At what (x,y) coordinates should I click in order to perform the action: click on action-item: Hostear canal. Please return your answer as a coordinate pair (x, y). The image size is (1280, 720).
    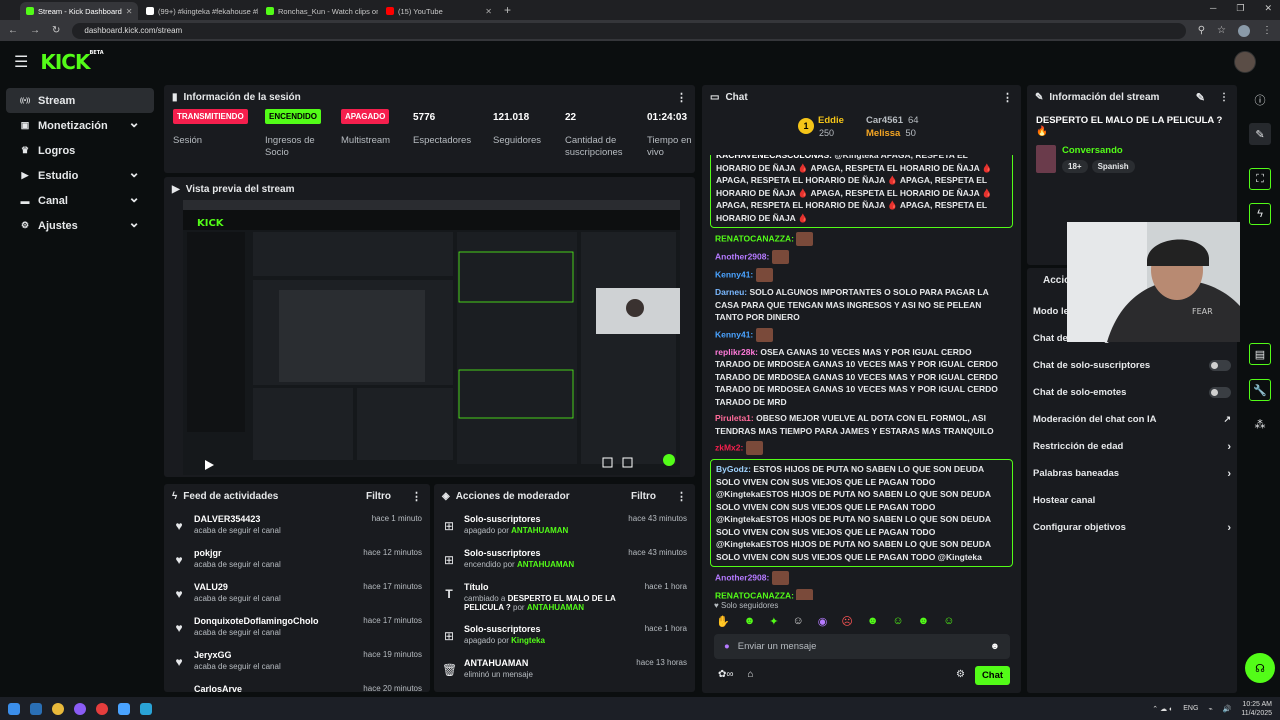
    Looking at the image, I should click on (1132, 500).